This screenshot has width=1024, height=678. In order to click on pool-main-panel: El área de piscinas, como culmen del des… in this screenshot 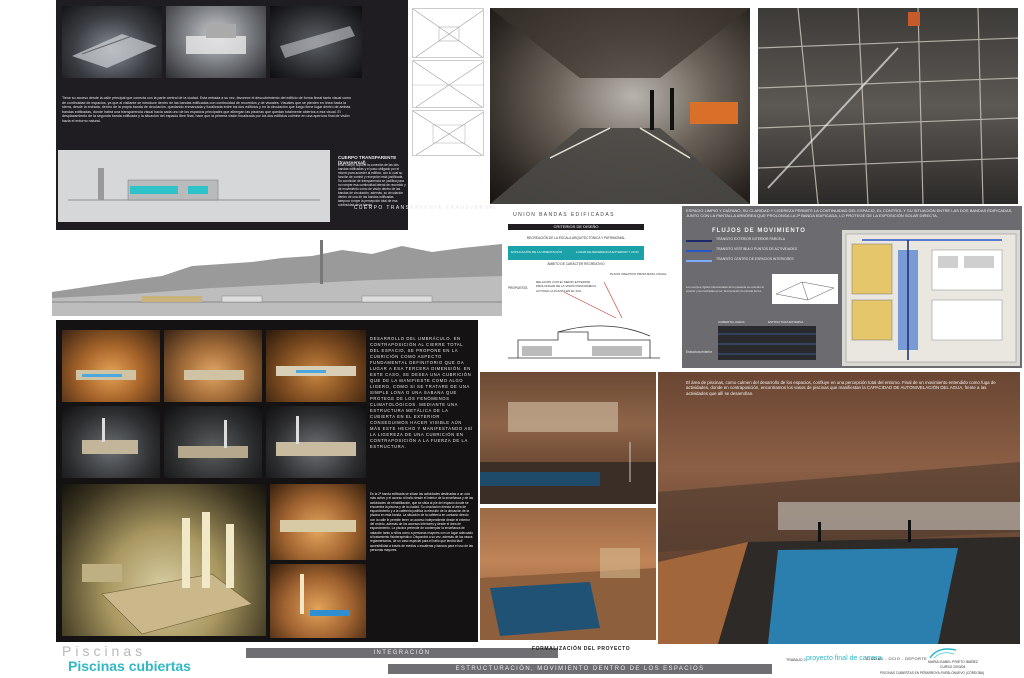, I will do `click(839, 508)`.